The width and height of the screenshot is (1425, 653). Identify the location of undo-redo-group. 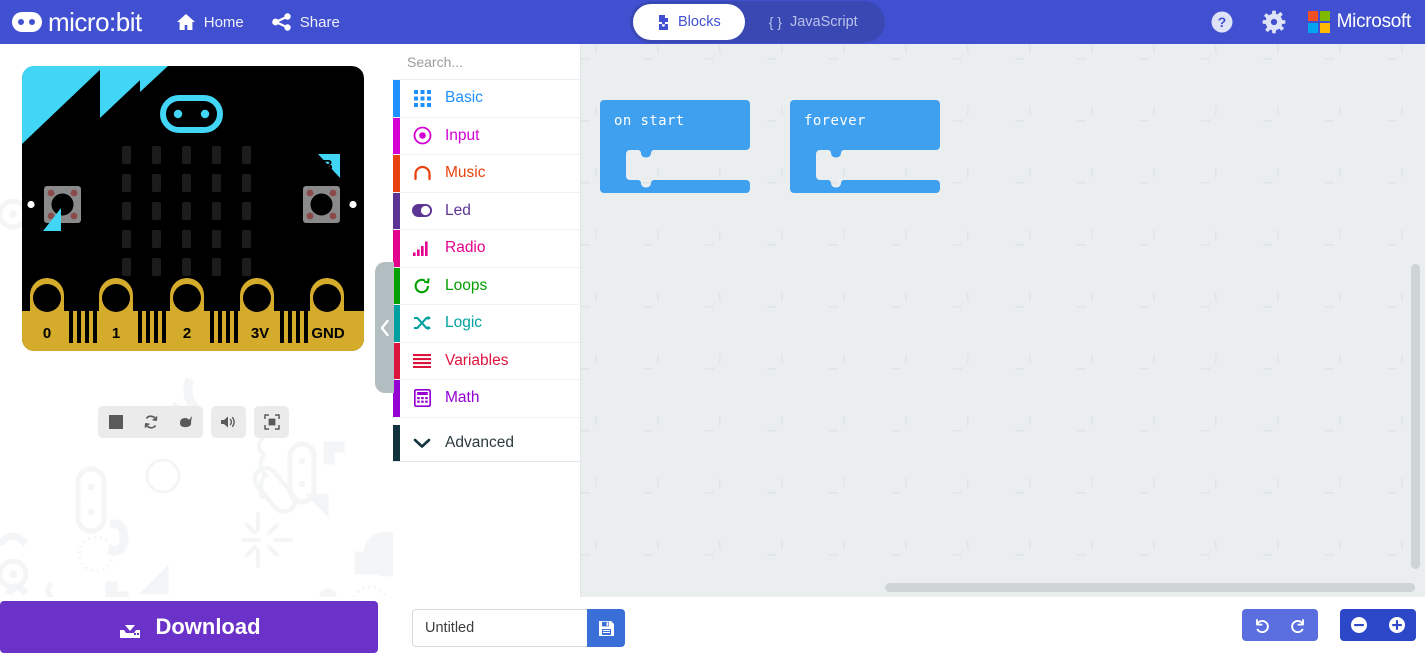
(1280, 625).